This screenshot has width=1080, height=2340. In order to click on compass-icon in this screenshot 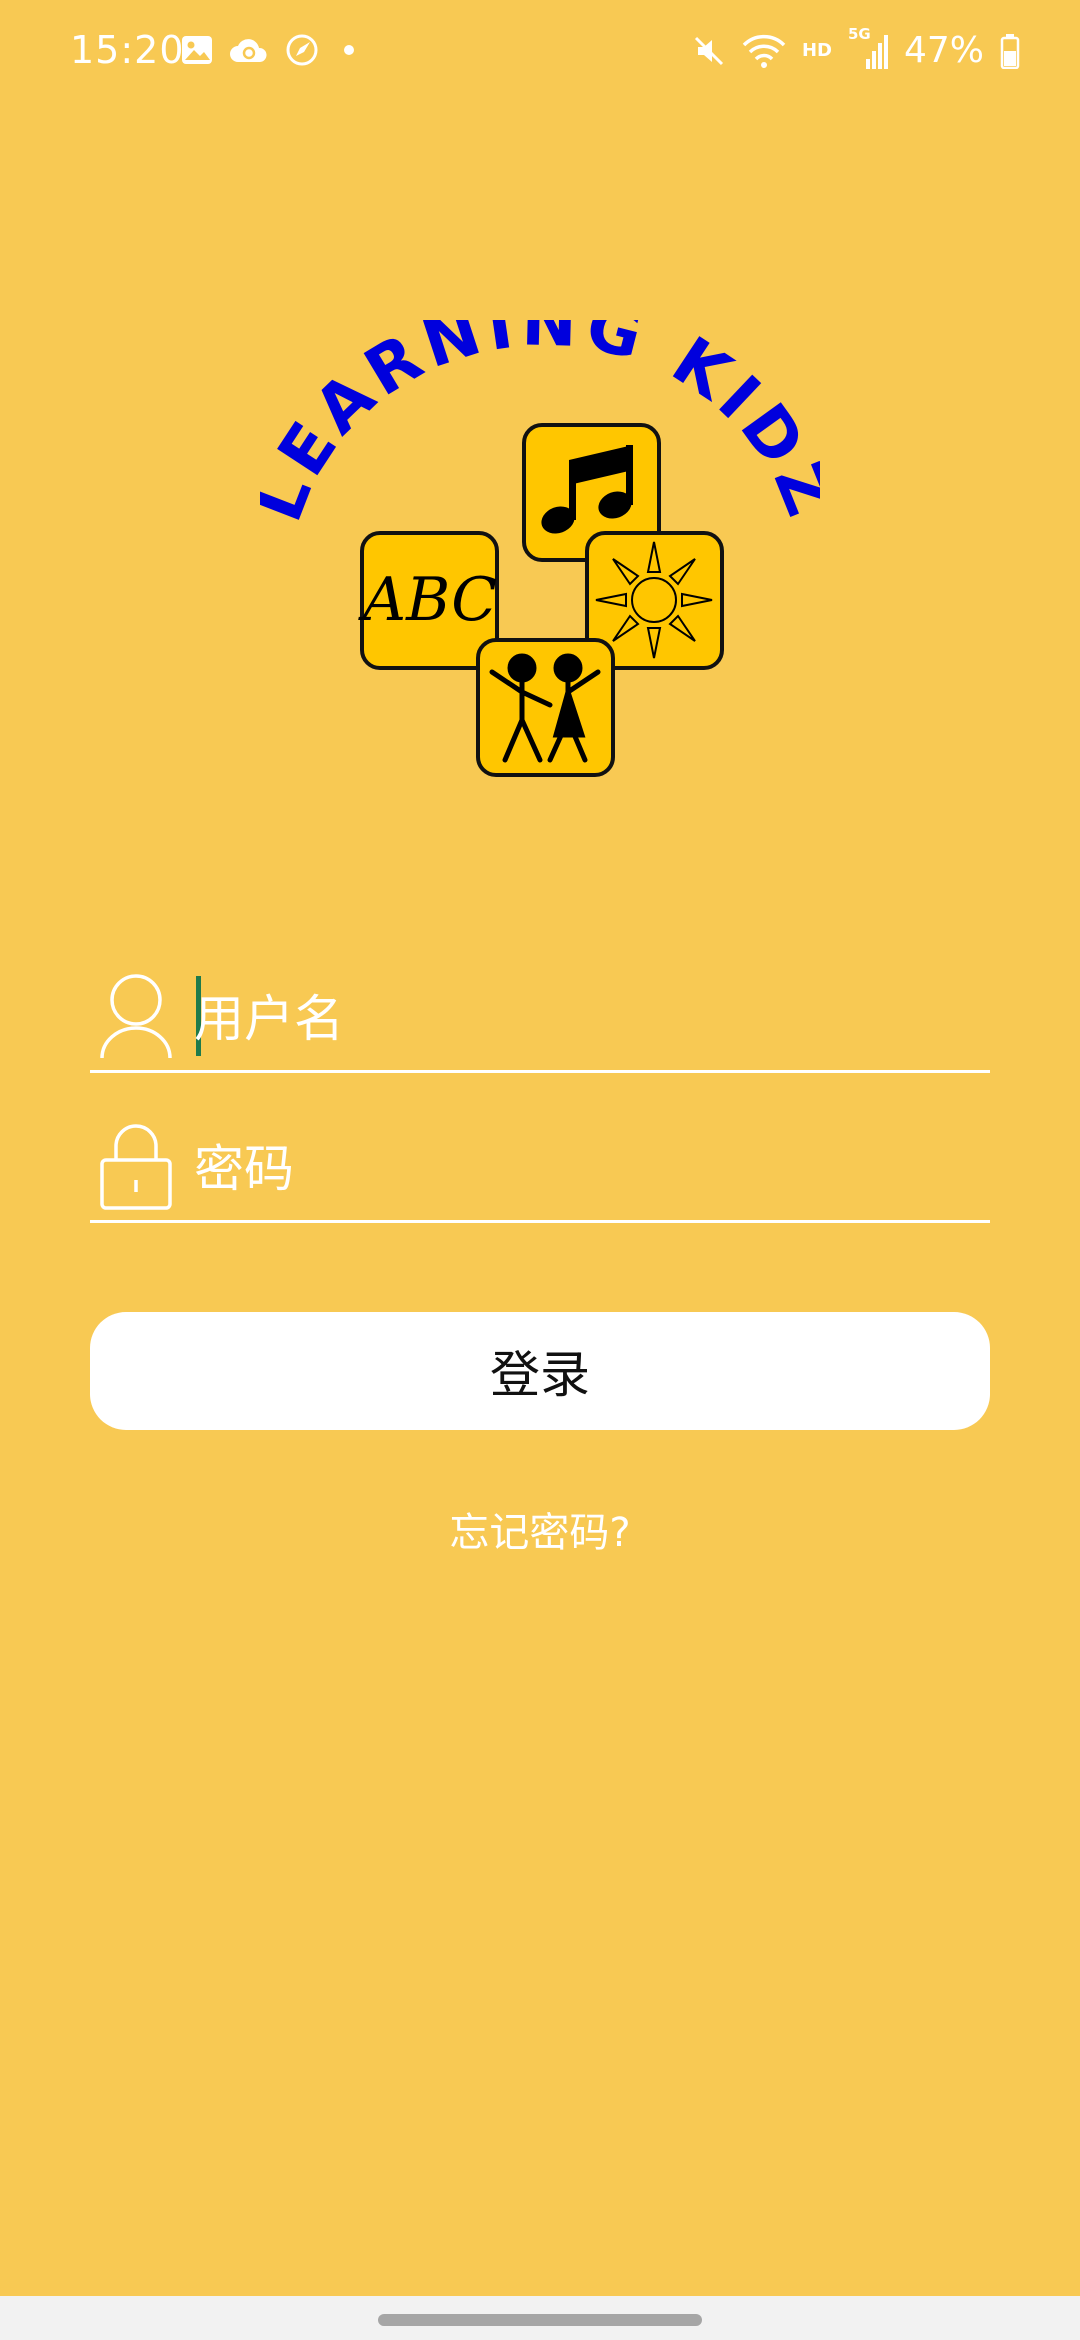, I will do `click(302, 50)`.